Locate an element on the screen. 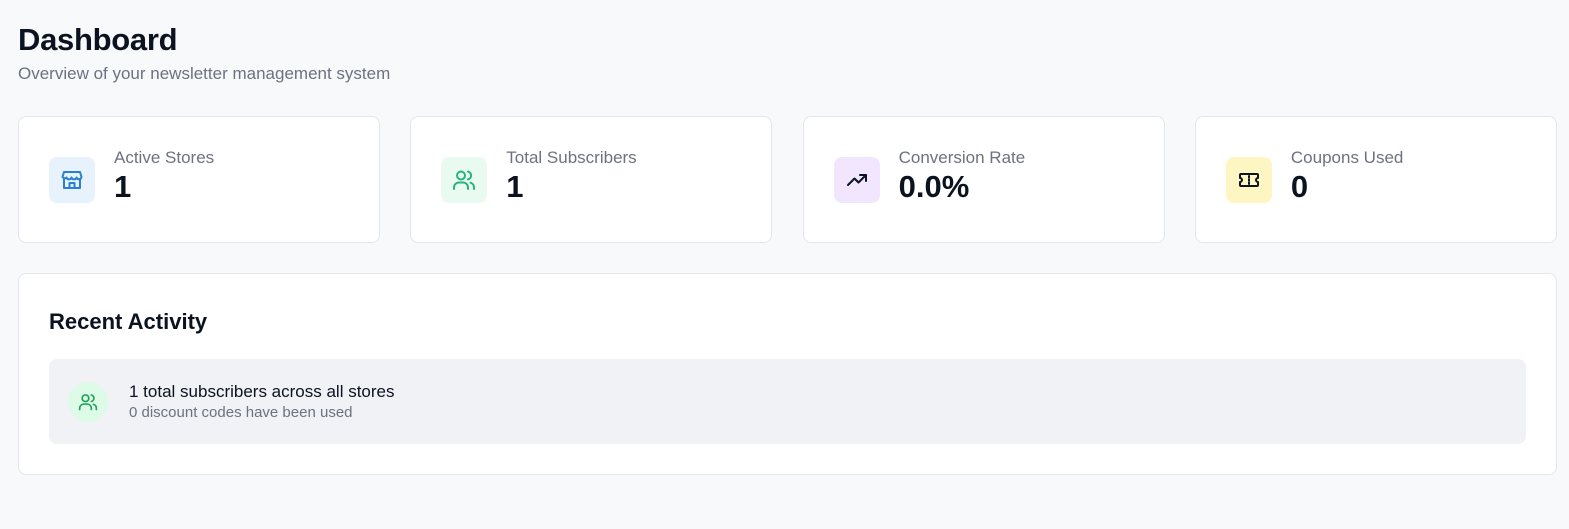 The width and height of the screenshot is (1569, 529). stat-value: 0.0% is located at coordinates (934, 186).